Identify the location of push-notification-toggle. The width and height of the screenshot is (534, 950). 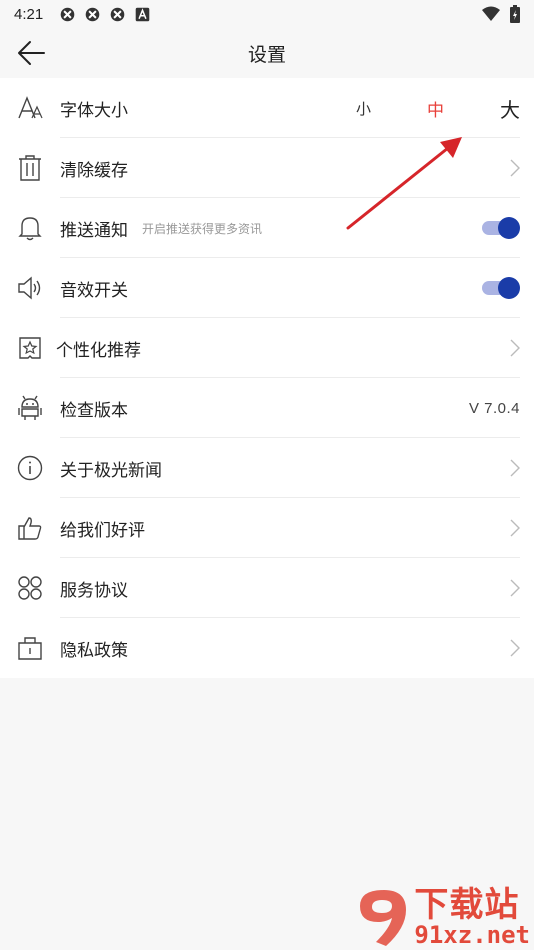
(500, 228).